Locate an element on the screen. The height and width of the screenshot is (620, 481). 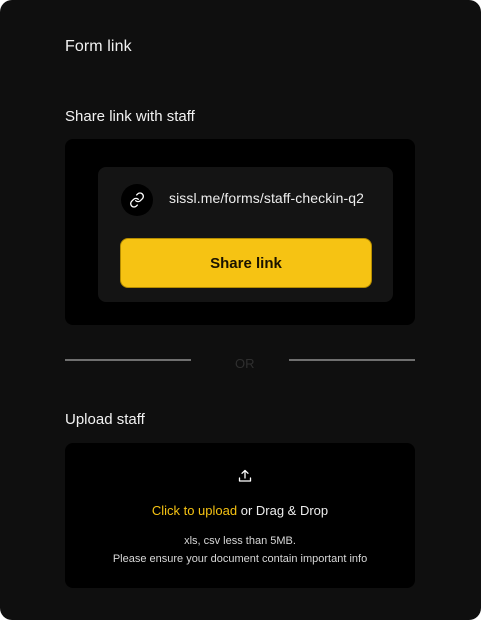
upload-section-heading: Upload staff is located at coordinates (105, 419).